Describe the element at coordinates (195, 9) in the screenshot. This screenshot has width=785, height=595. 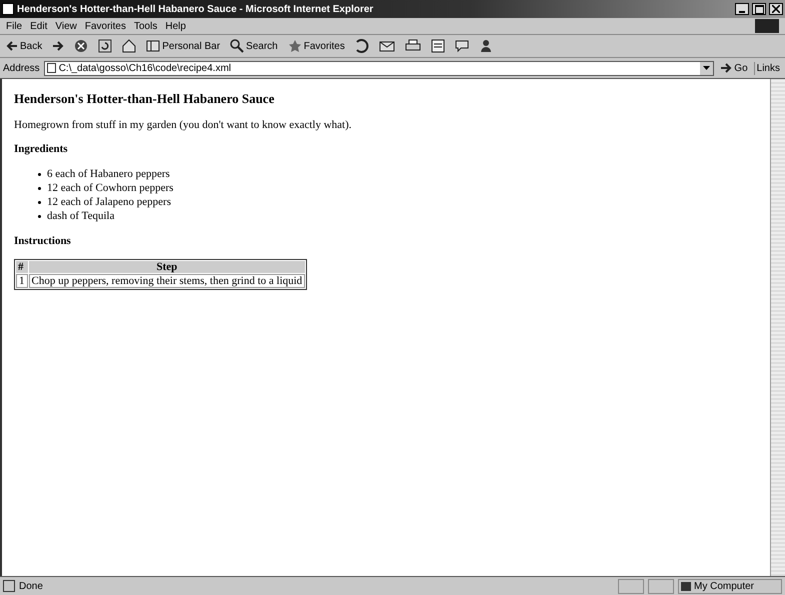
I see `window-title: Henderson's Hotter-than-Hell Habanero Sauce - Microsoft Internet Explorer` at that location.